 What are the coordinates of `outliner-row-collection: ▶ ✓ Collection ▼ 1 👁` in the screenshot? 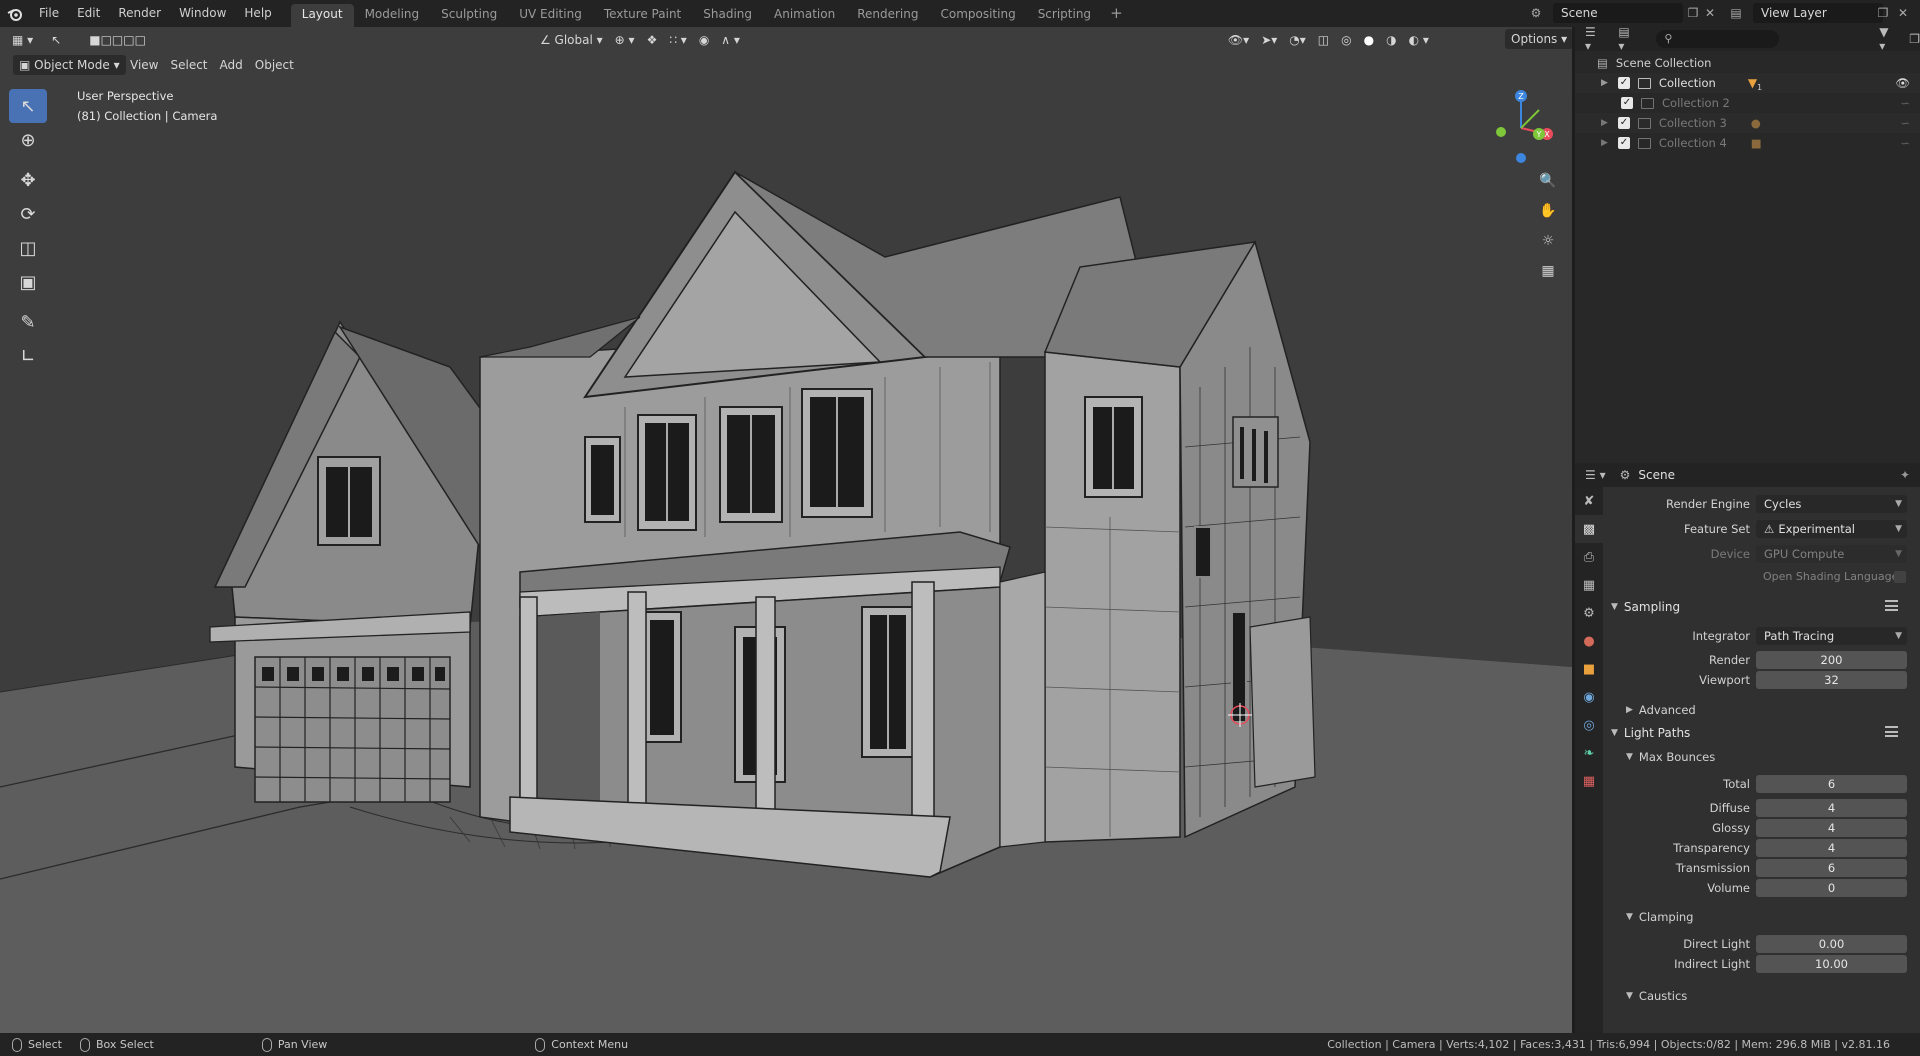 It's located at (1747, 83).